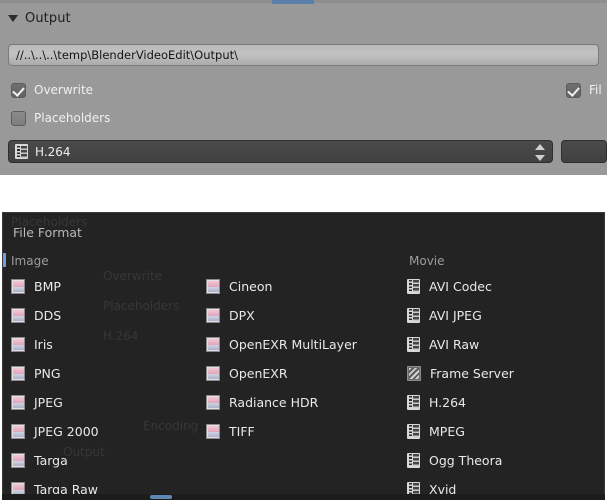 The width and height of the screenshot is (607, 500). Describe the element at coordinates (47, 373) in the screenshot. I see `menu-item-label: PNG` at that location.